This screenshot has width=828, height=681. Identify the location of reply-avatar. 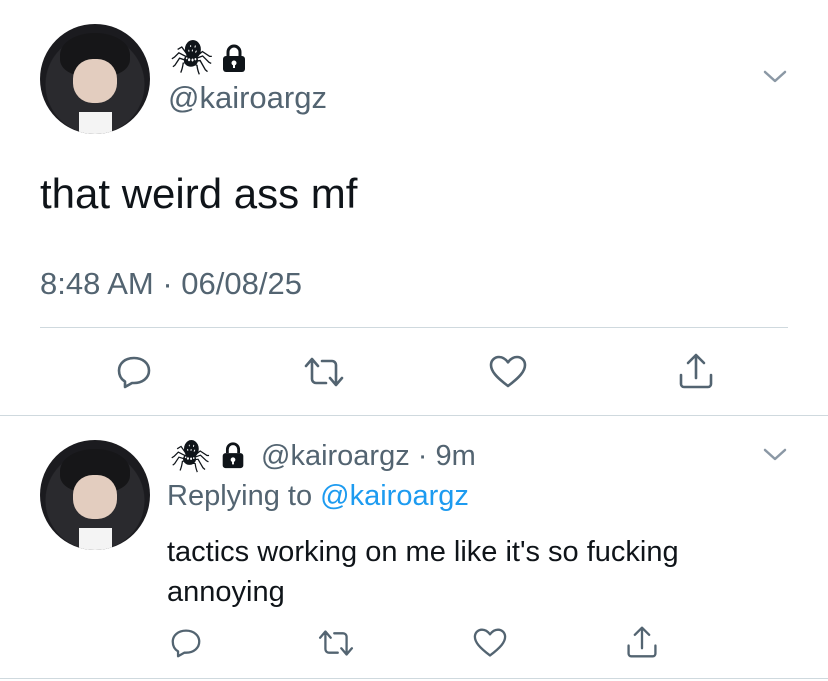
(95, 495).